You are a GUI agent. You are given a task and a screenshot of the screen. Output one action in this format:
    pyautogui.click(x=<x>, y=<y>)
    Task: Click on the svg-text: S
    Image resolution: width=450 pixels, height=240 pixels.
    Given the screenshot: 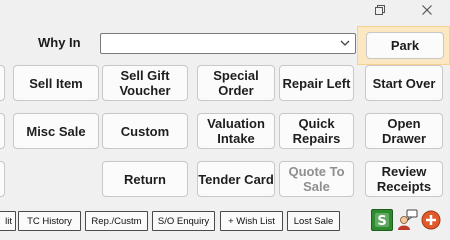 What is the action you would take?
    pyautogui.click(x=381, y=221)
    